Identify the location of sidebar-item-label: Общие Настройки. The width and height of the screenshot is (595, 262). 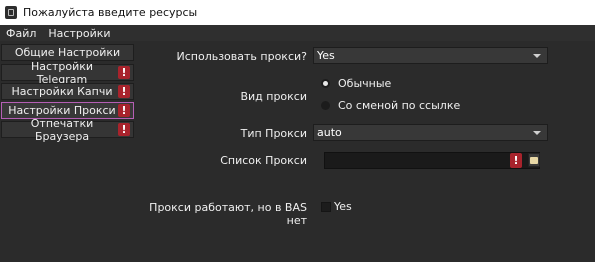
(67, 52).